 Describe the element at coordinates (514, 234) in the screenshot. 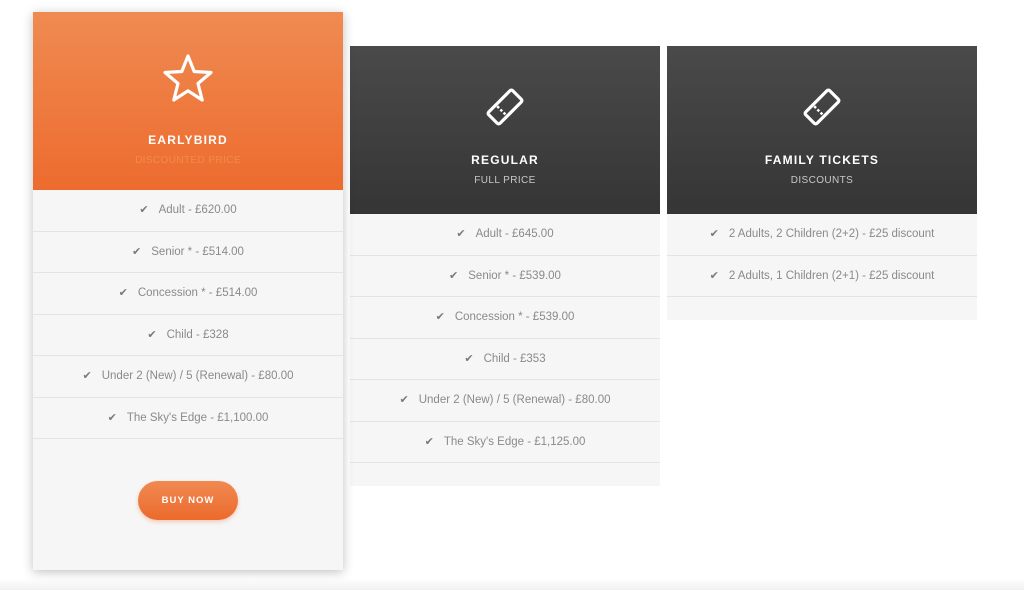

I see `feature-label: Adult - £645.00` at that location.